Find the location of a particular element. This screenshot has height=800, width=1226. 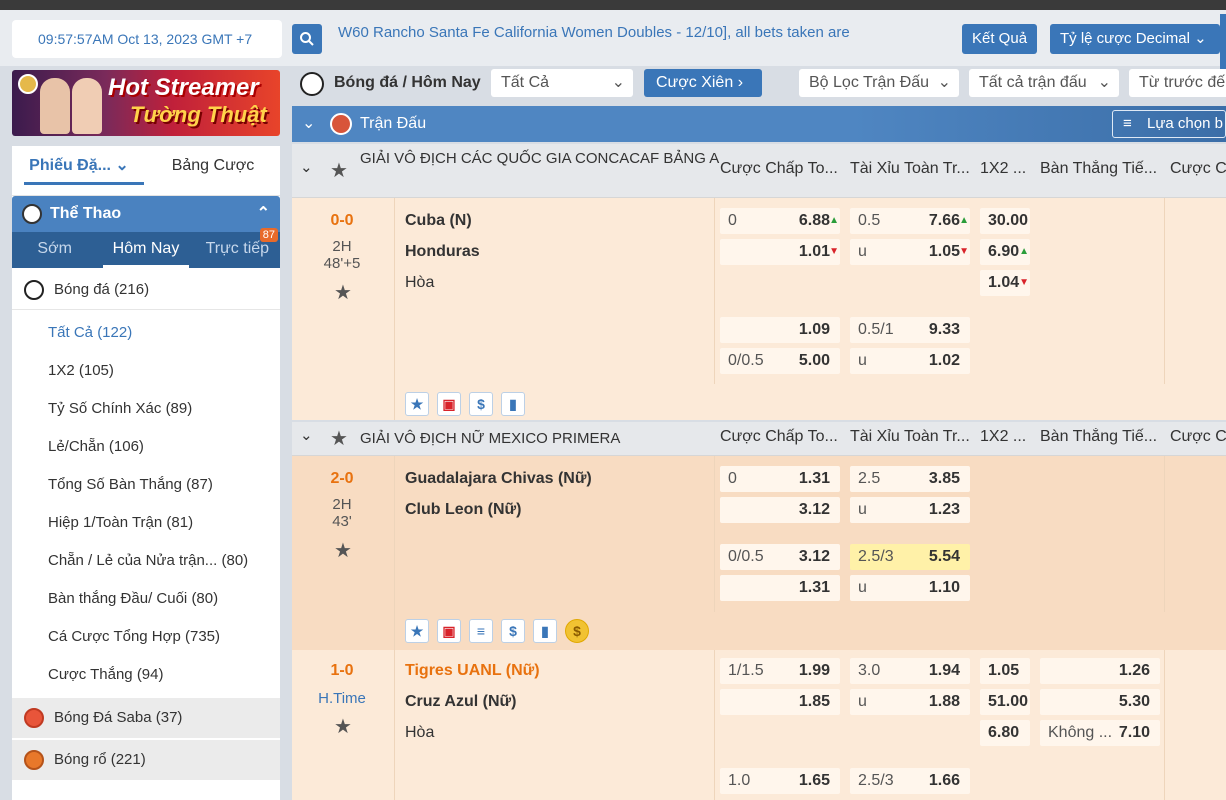

odds-cell: 1.85 is located at coordinates (780, 702).